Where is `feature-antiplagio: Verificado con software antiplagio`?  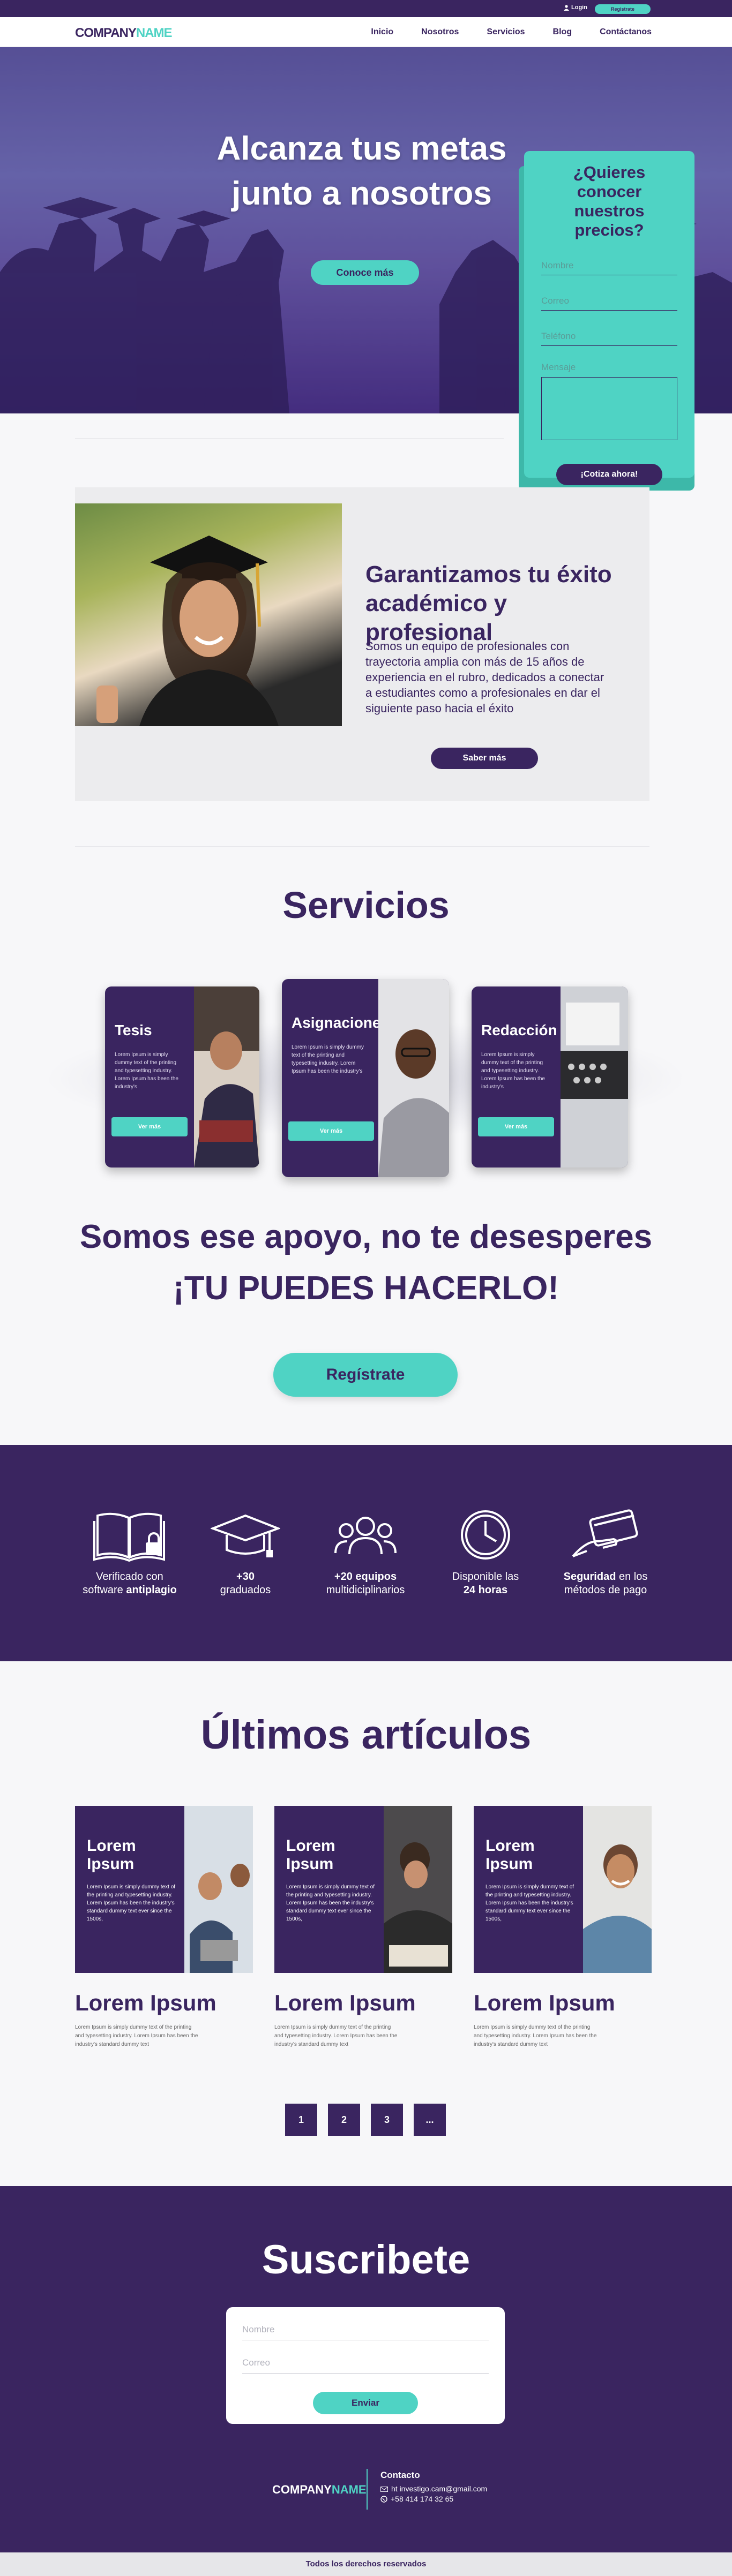 feature-antiplagio: Verificado con software antiplagio is located at coordinates (130, 1552).